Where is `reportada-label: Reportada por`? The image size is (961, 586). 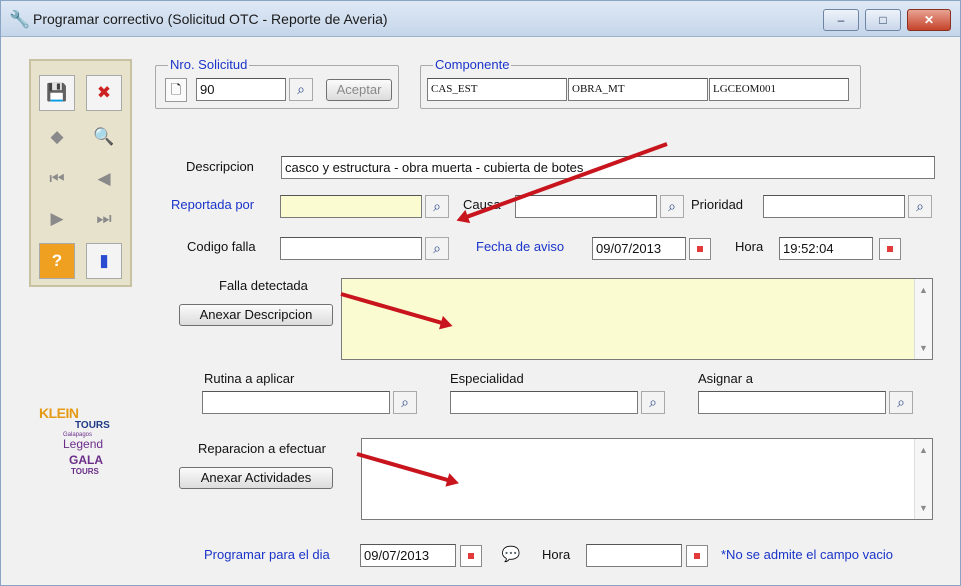 reportada-label: Reportada por is located at coordinates (213, 204).